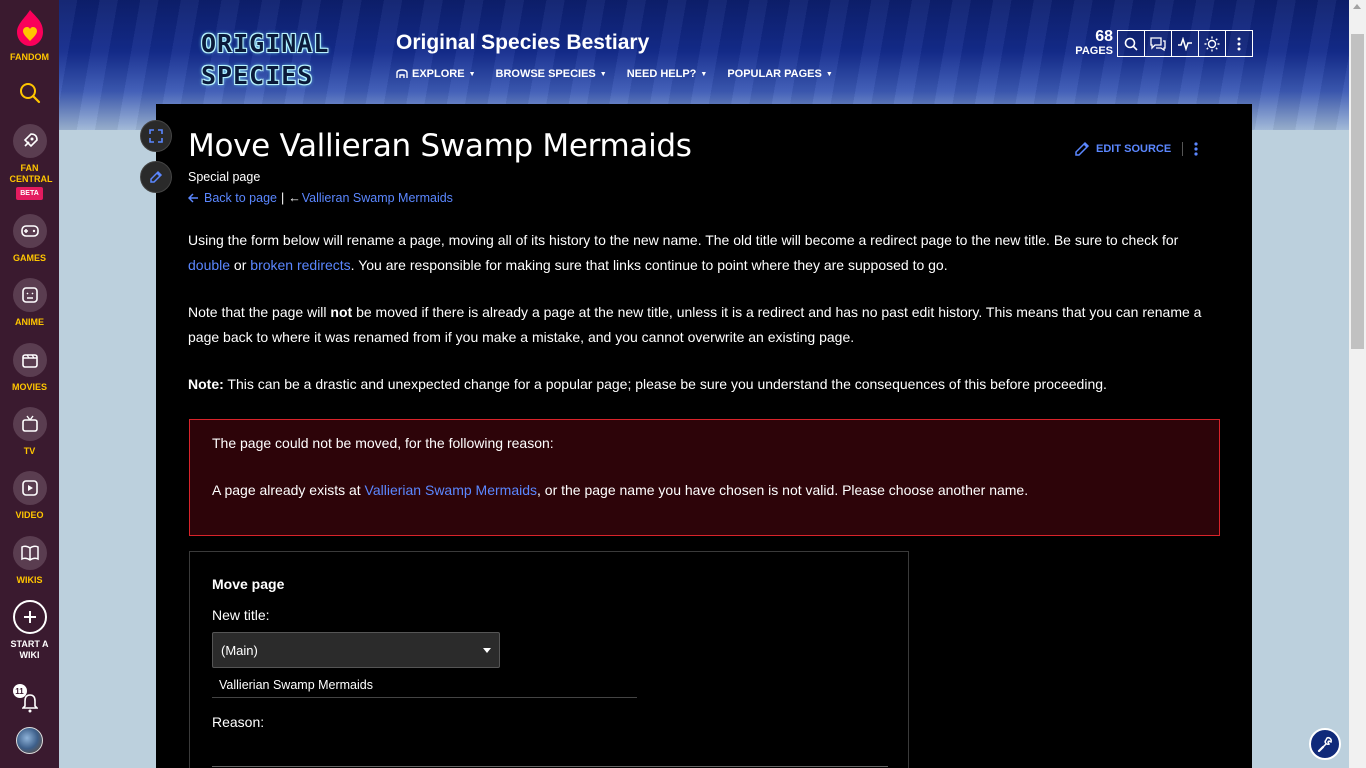 The height and width of the screenshot is (768, 1366). Describe the element at coordinates (356, 650) in the screenshot. I see `namespace-select: (Main)` at that location.